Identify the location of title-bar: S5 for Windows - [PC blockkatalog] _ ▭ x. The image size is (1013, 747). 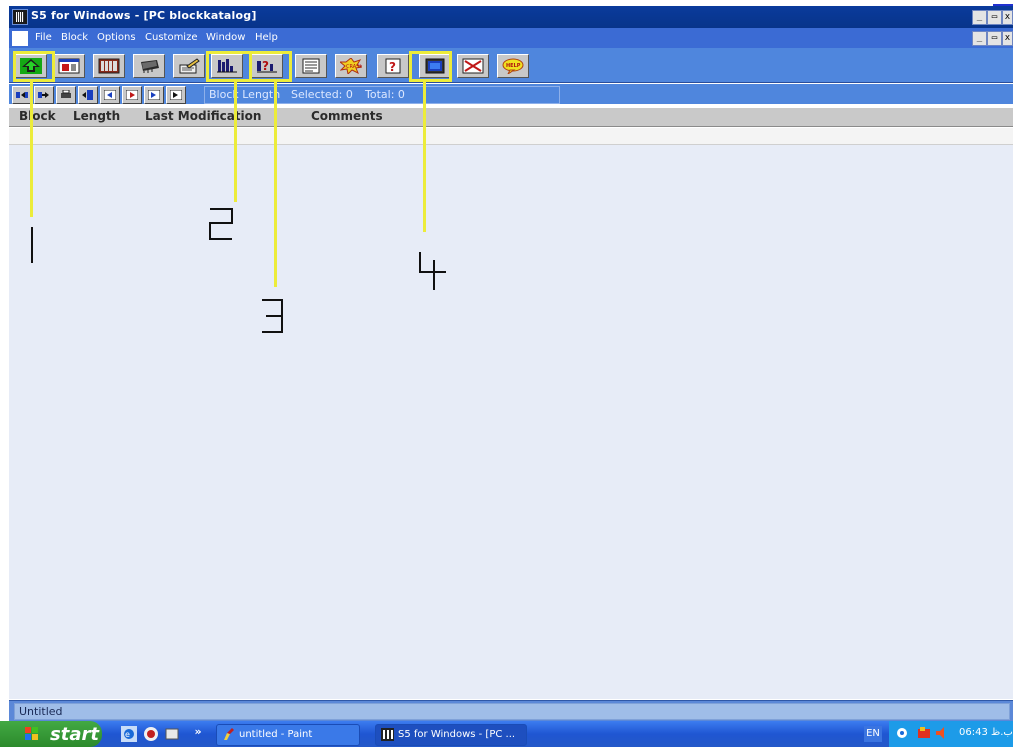
(511, 17).